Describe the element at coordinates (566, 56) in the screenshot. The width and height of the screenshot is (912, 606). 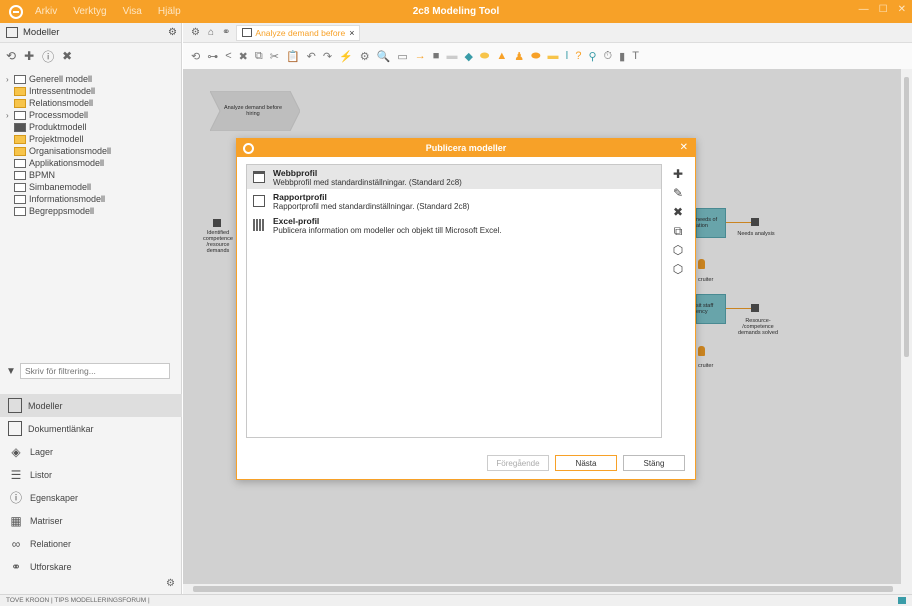
I see `bar-shape-icon: ǀ` at that location.